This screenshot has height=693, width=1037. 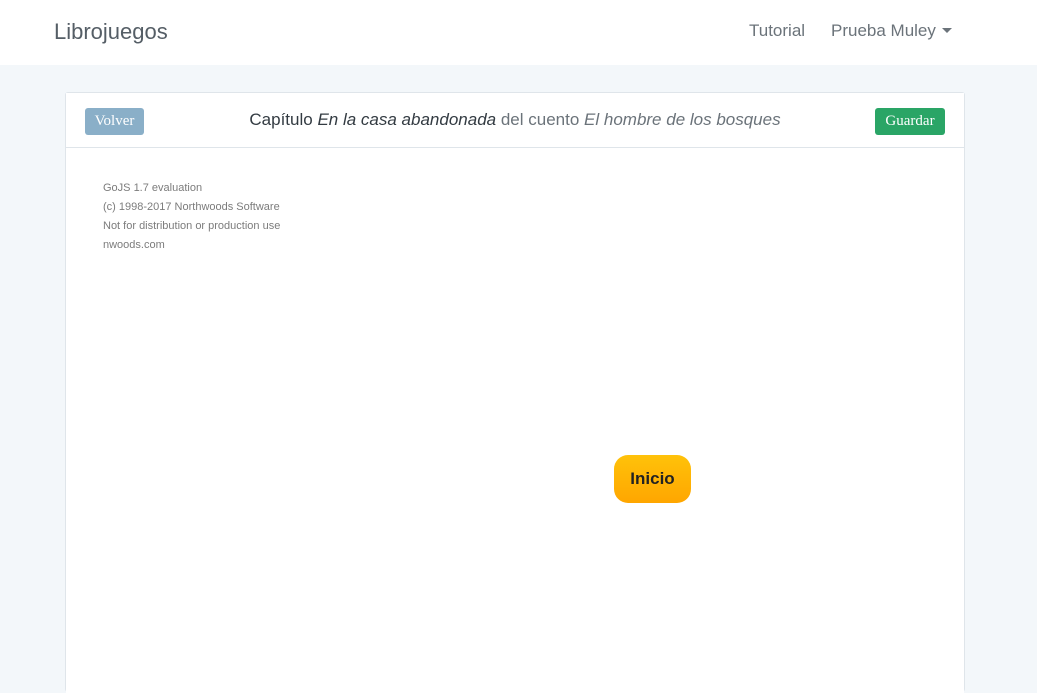 What do you see at coordinates (883, 30) in the screenshot?
I see `user-name: Prueba Muley` at bounding box center [883, 30].